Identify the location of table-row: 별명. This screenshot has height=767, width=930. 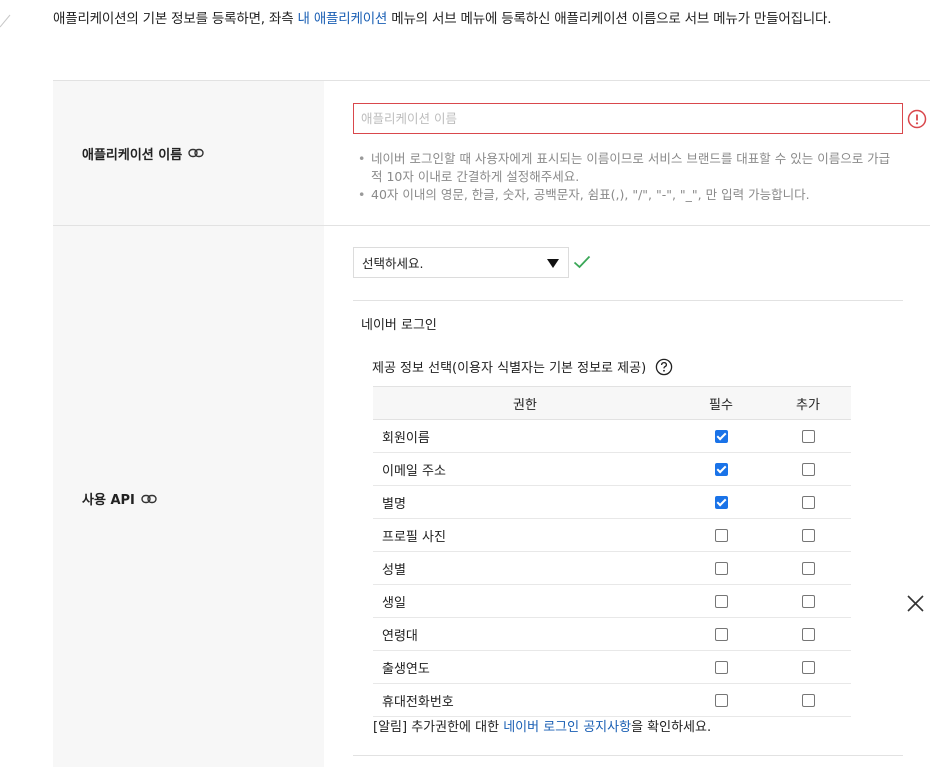
(612, 502).